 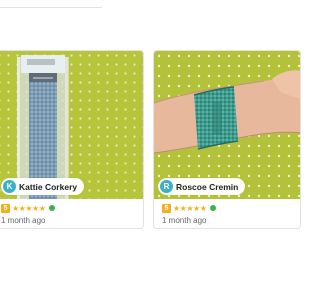 I want to click on avatar: R, so click(x=166, y=186).